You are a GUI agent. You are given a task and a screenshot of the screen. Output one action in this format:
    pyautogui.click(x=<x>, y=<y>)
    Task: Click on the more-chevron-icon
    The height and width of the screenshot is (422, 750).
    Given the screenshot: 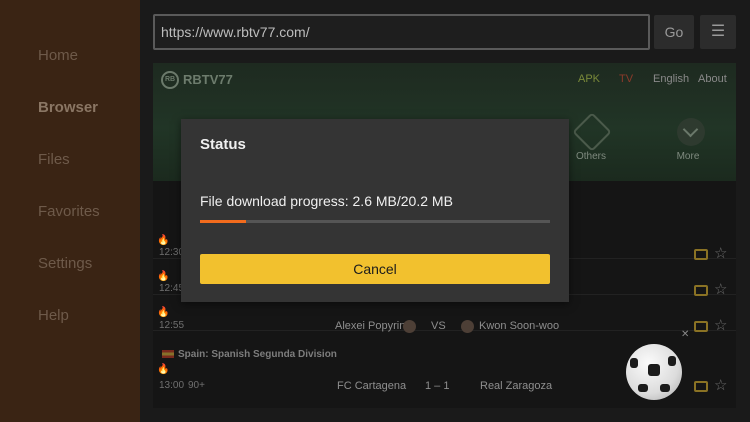 What is the action you would take?
    pyautogui.click(x=691, y=132)
    